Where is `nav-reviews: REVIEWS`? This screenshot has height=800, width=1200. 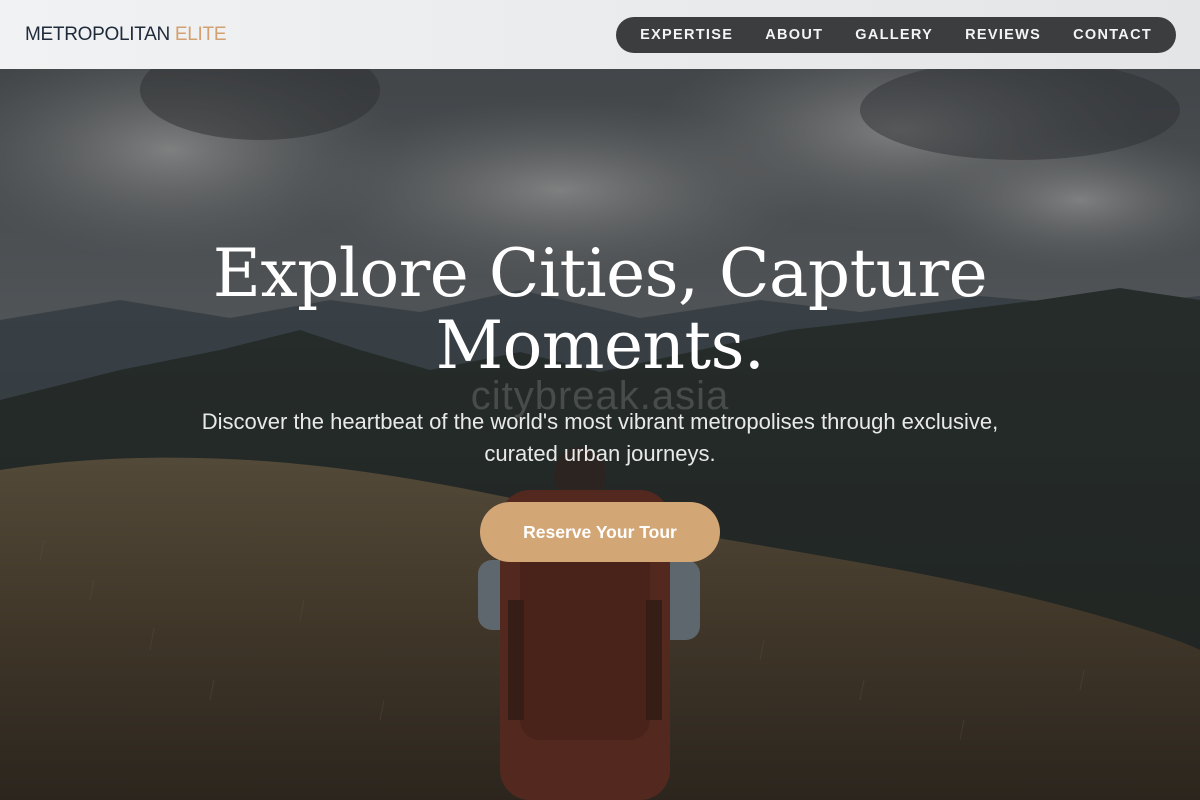
nav-reviews: REVIEWS is located at coordinates (1003, 35).